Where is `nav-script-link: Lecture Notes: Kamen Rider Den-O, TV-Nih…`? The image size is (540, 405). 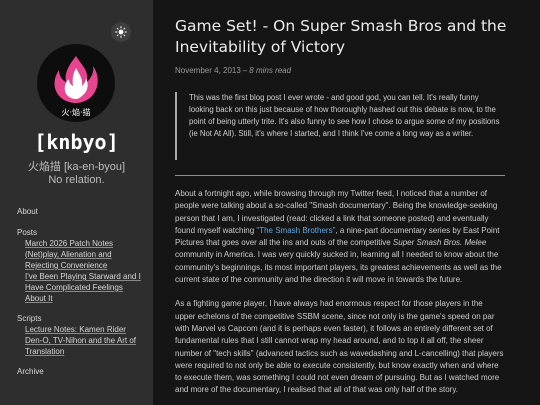 nav-script-link: Lecture Notes: Kamen Rider Den-O, TV-Nih… is located at coordinates (80, 340).